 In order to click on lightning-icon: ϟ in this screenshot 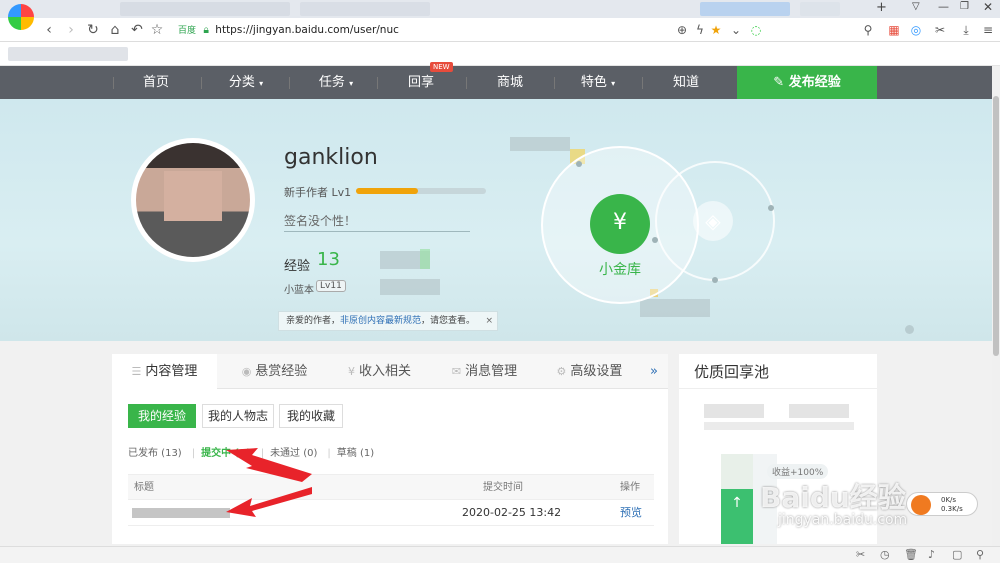, I will do `click(700, 30)`.